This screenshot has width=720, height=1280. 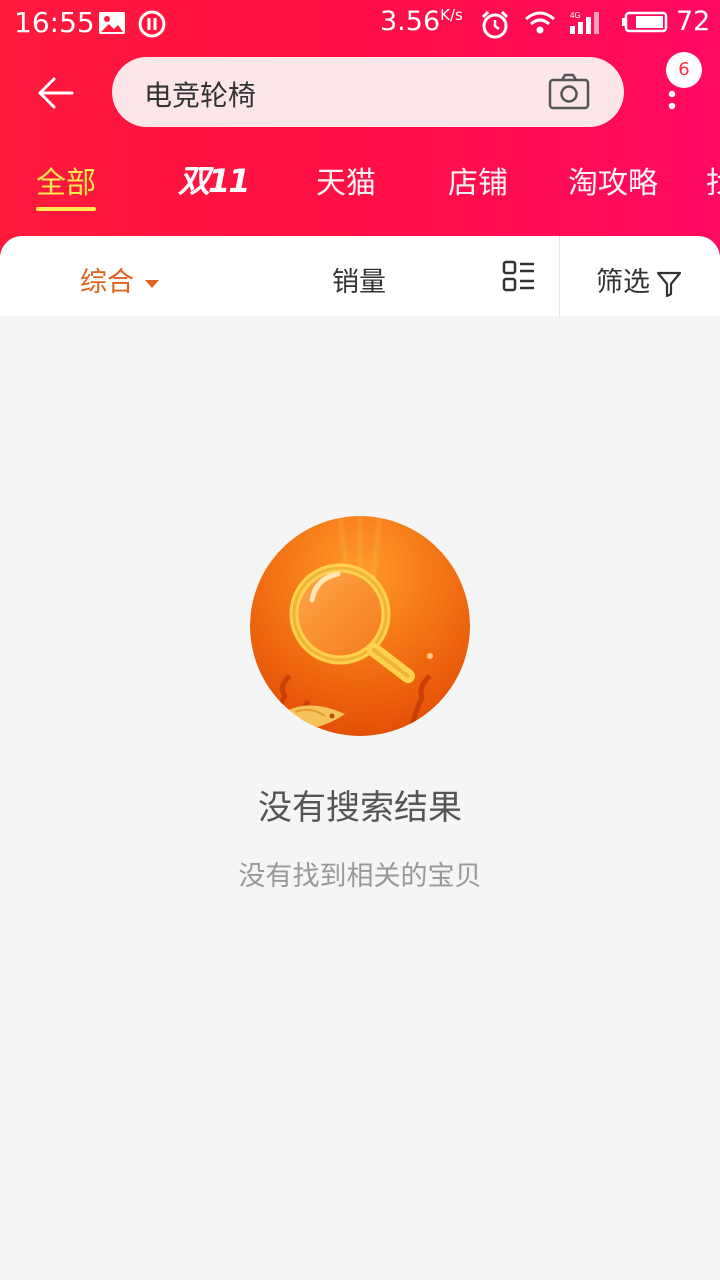 I want to click on sort-sales: 销量, so click(x=359, y=279).